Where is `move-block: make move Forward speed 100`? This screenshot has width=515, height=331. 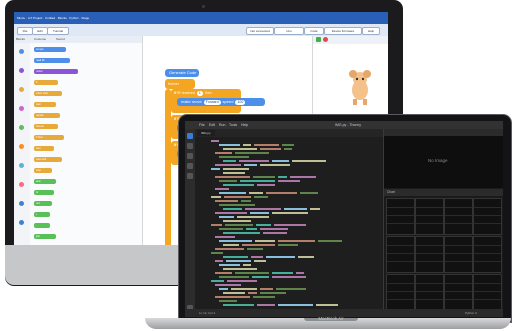 move-block: make move Forward speed 100 is located at coordinates (221, 102).